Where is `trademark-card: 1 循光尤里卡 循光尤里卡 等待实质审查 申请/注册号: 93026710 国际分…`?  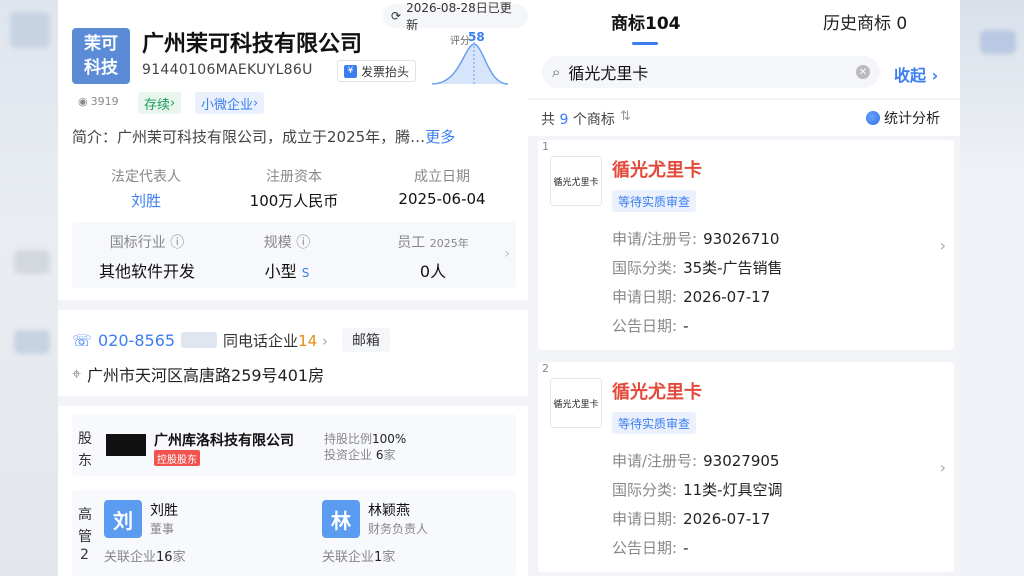
trademark-card: 1 循光尤里卡 循光尤里卡 等待实质审查 申请/注册号: 93026710 国际分… is located at coordinates (746, 245).